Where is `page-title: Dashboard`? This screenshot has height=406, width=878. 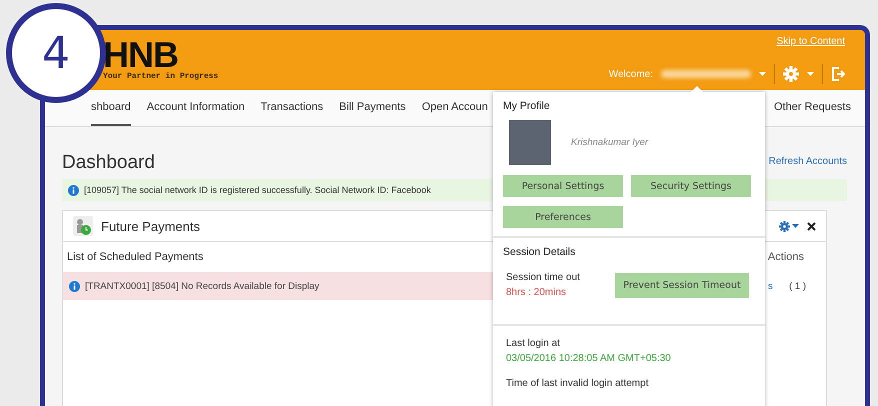 page-title: Dashboard is located at coordinates (108, 163).